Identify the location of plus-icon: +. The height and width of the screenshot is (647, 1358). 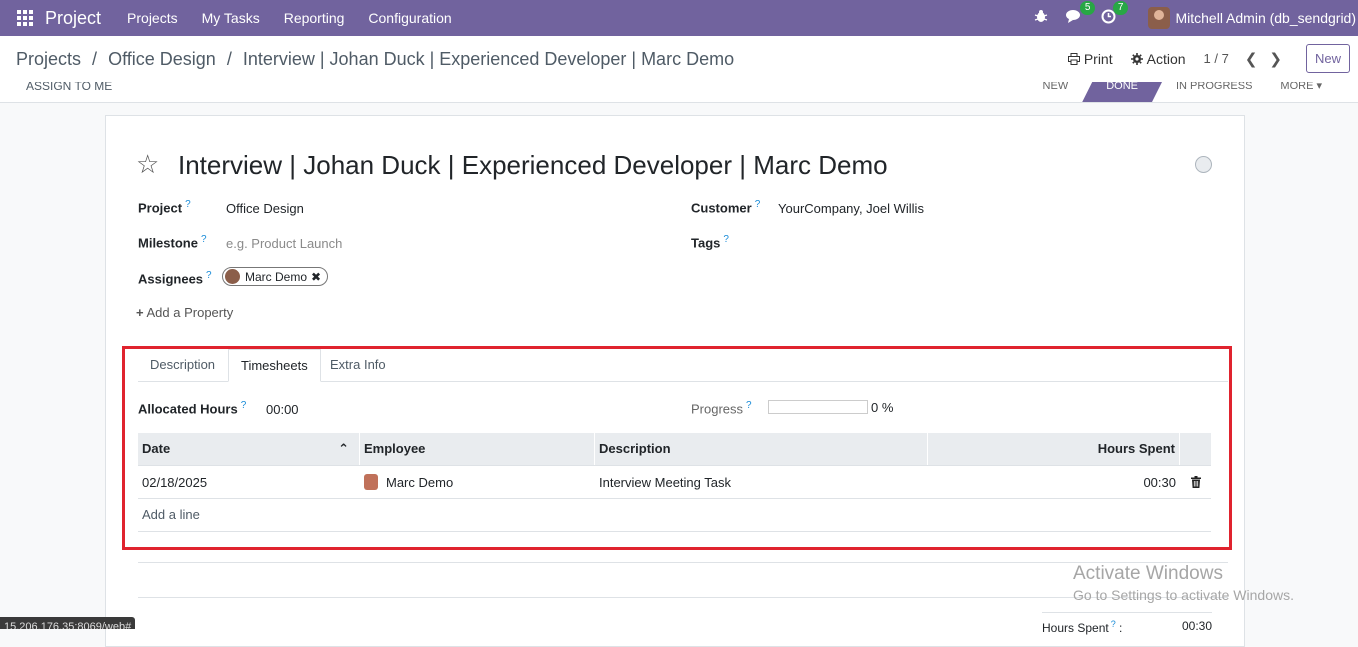
(140, 312).